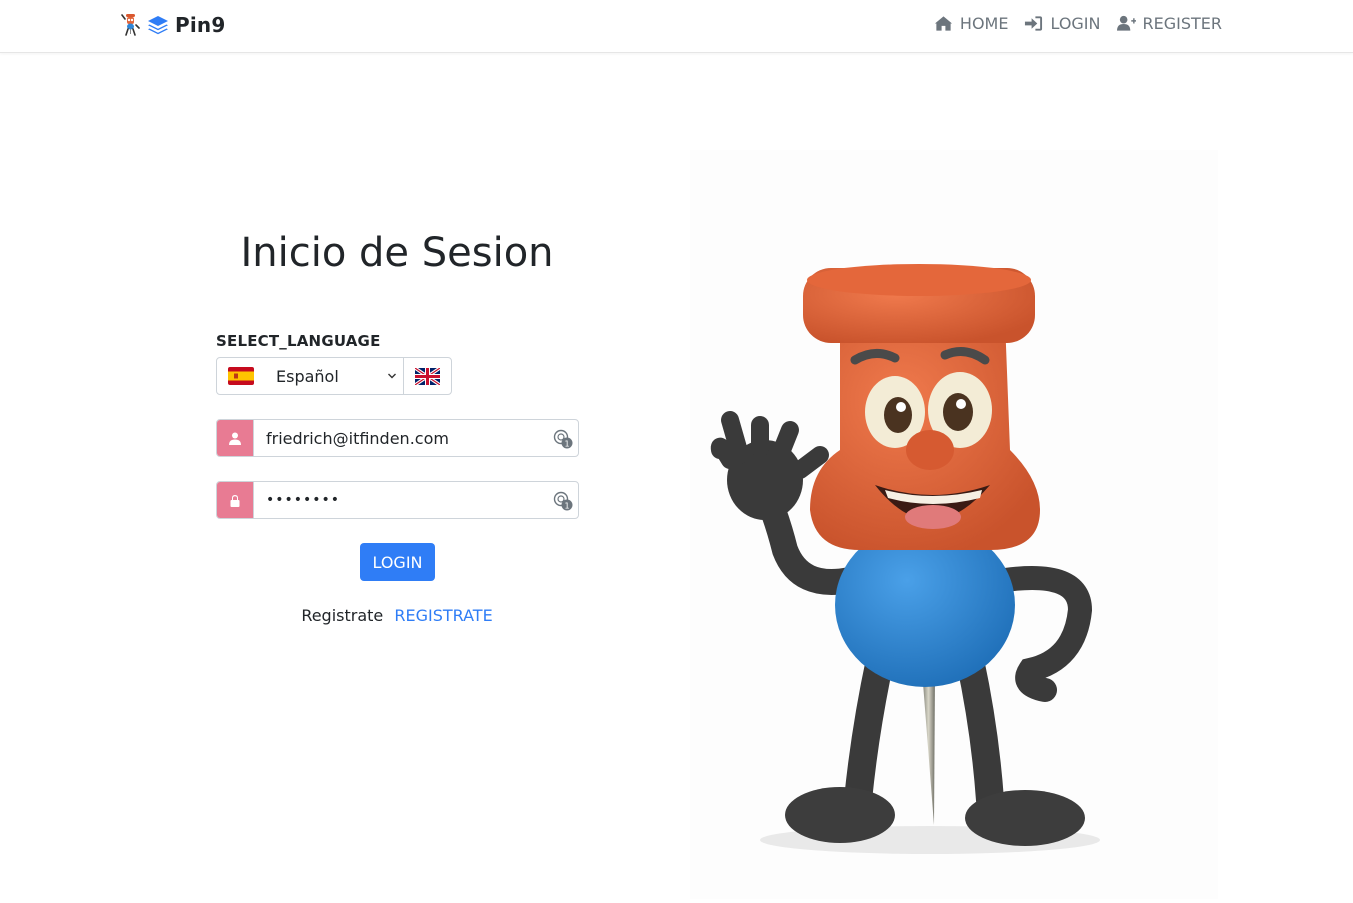  I want to click on sign-in-icon, so click(1034, 23).